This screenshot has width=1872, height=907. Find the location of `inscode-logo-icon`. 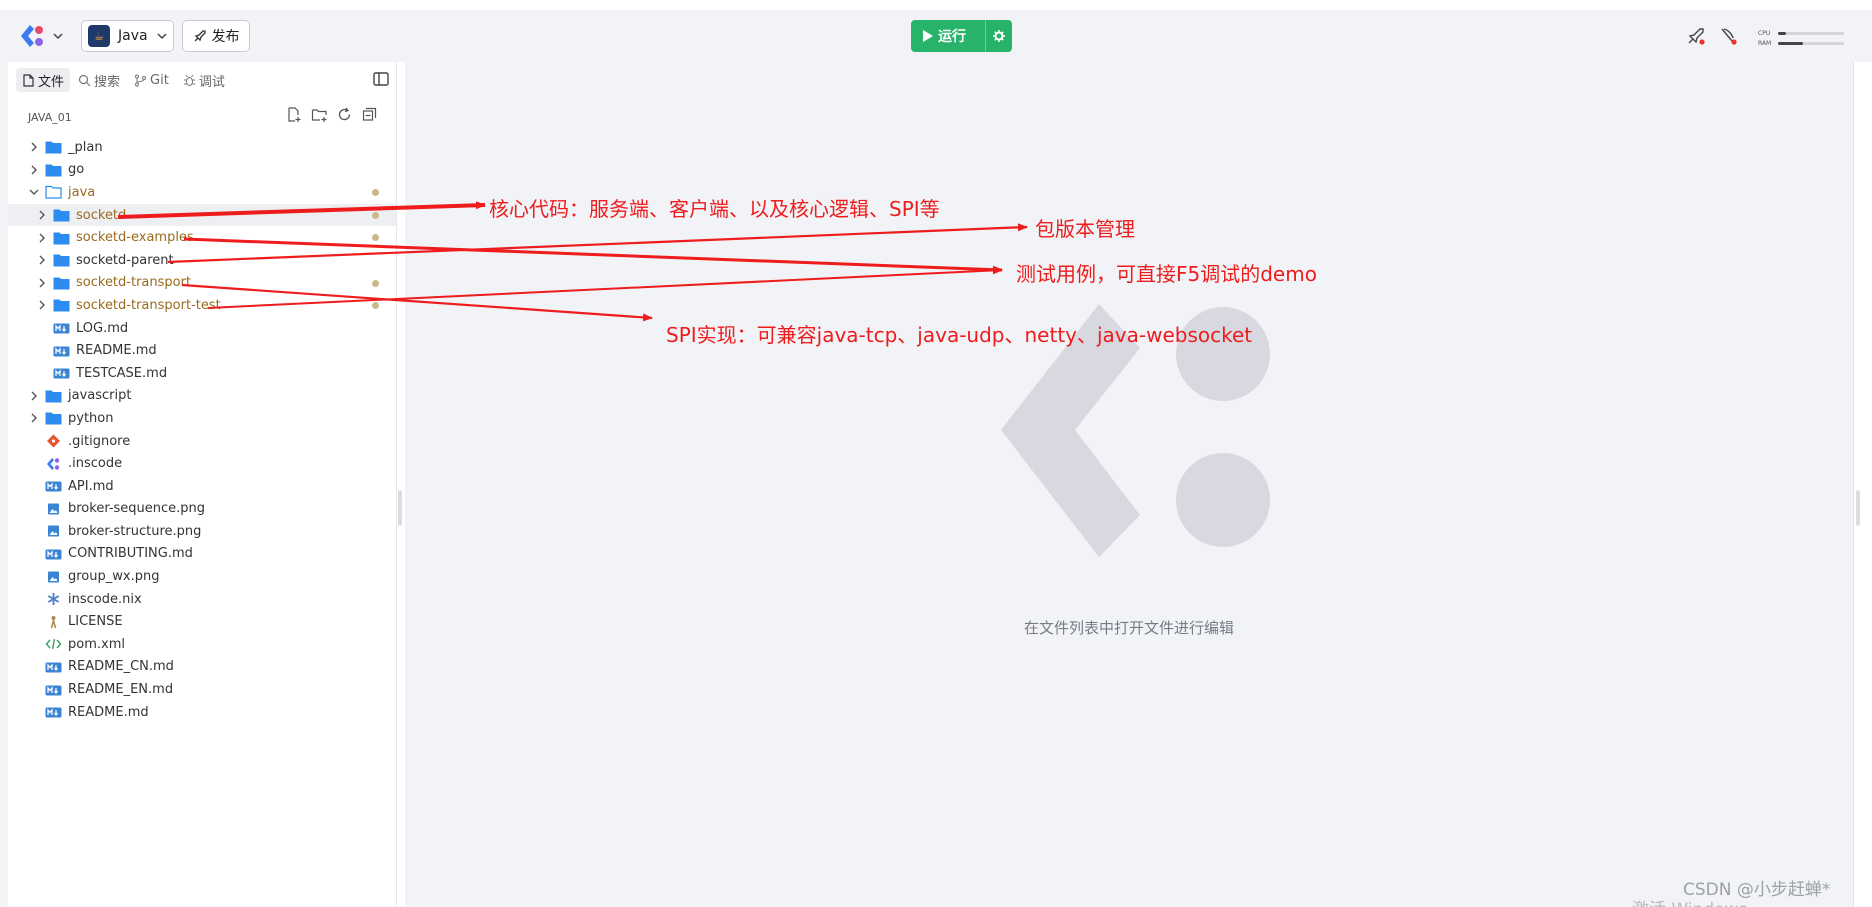

inscode-logo-icon is located at coordinates (32, 36).